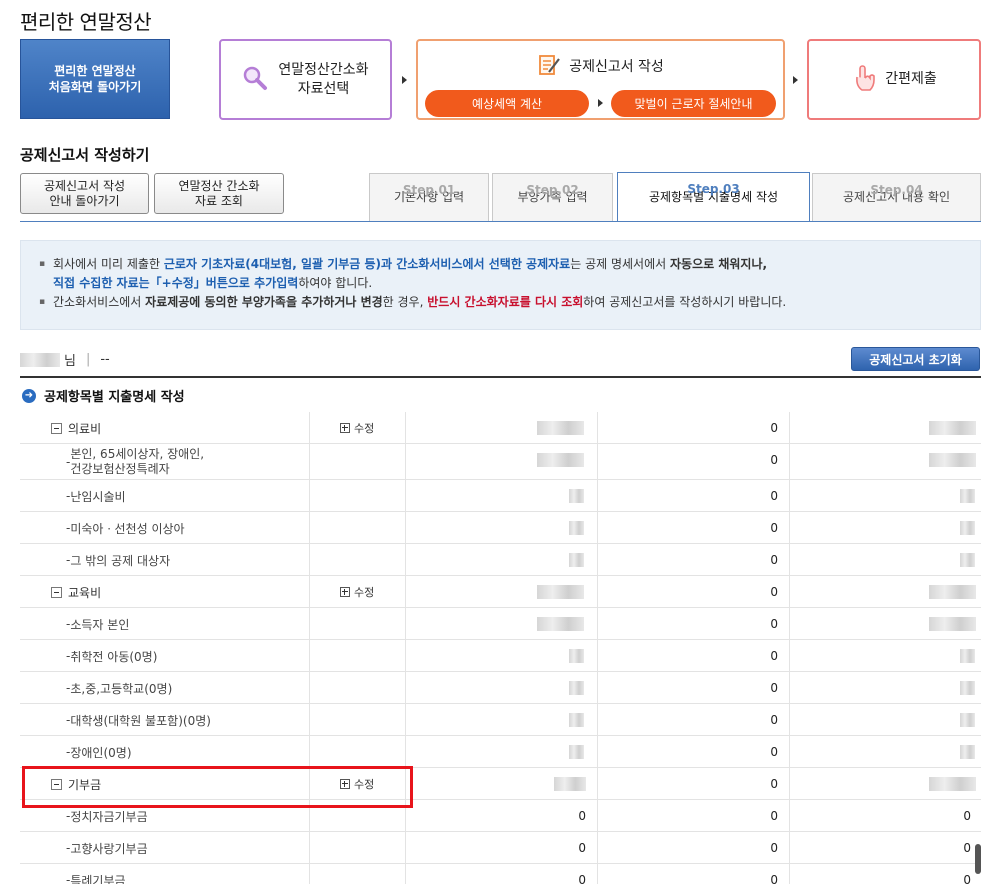 Image resolution: width=990 pixels, height=884 pixels. Describe the element at coordinates (98, 496) in the screenshot. I see `row-label-text: 난임시술비` at that location.